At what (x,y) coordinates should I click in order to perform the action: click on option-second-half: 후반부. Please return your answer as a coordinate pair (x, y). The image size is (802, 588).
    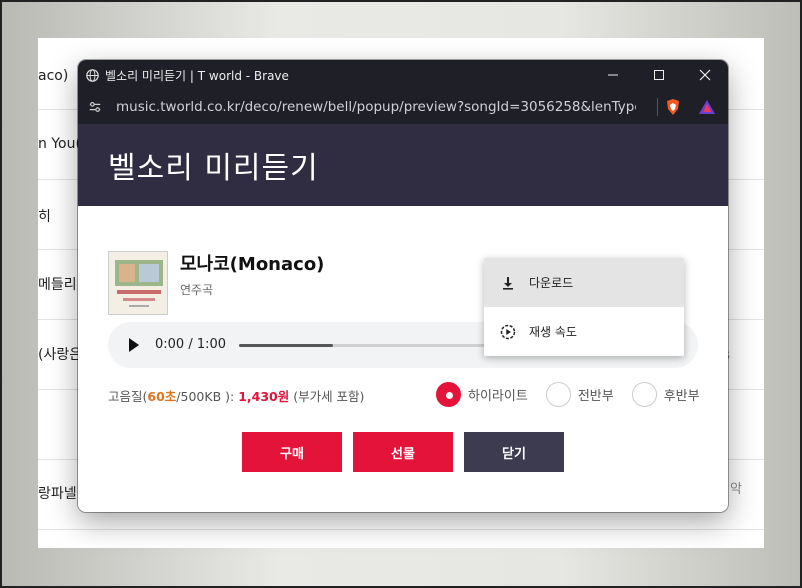
    Looking at the image, I should click on (665, 394).